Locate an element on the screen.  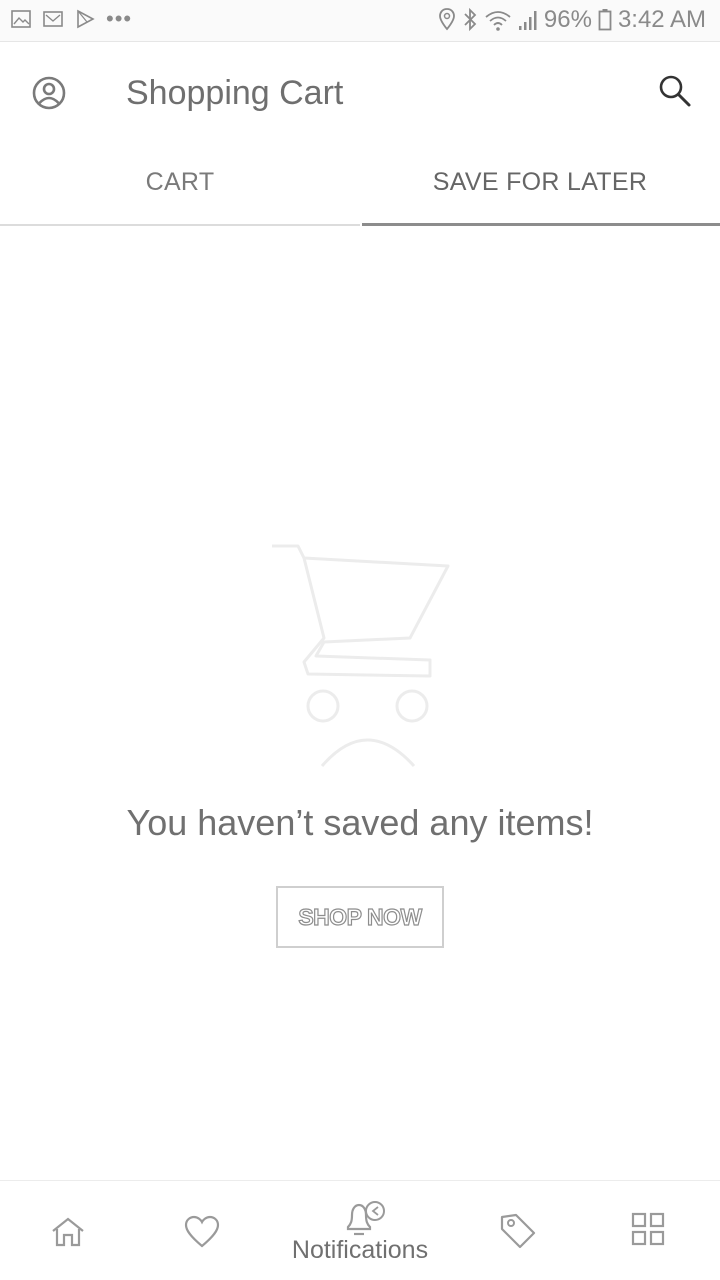
nav-home is located at coordinates (68, 1230).